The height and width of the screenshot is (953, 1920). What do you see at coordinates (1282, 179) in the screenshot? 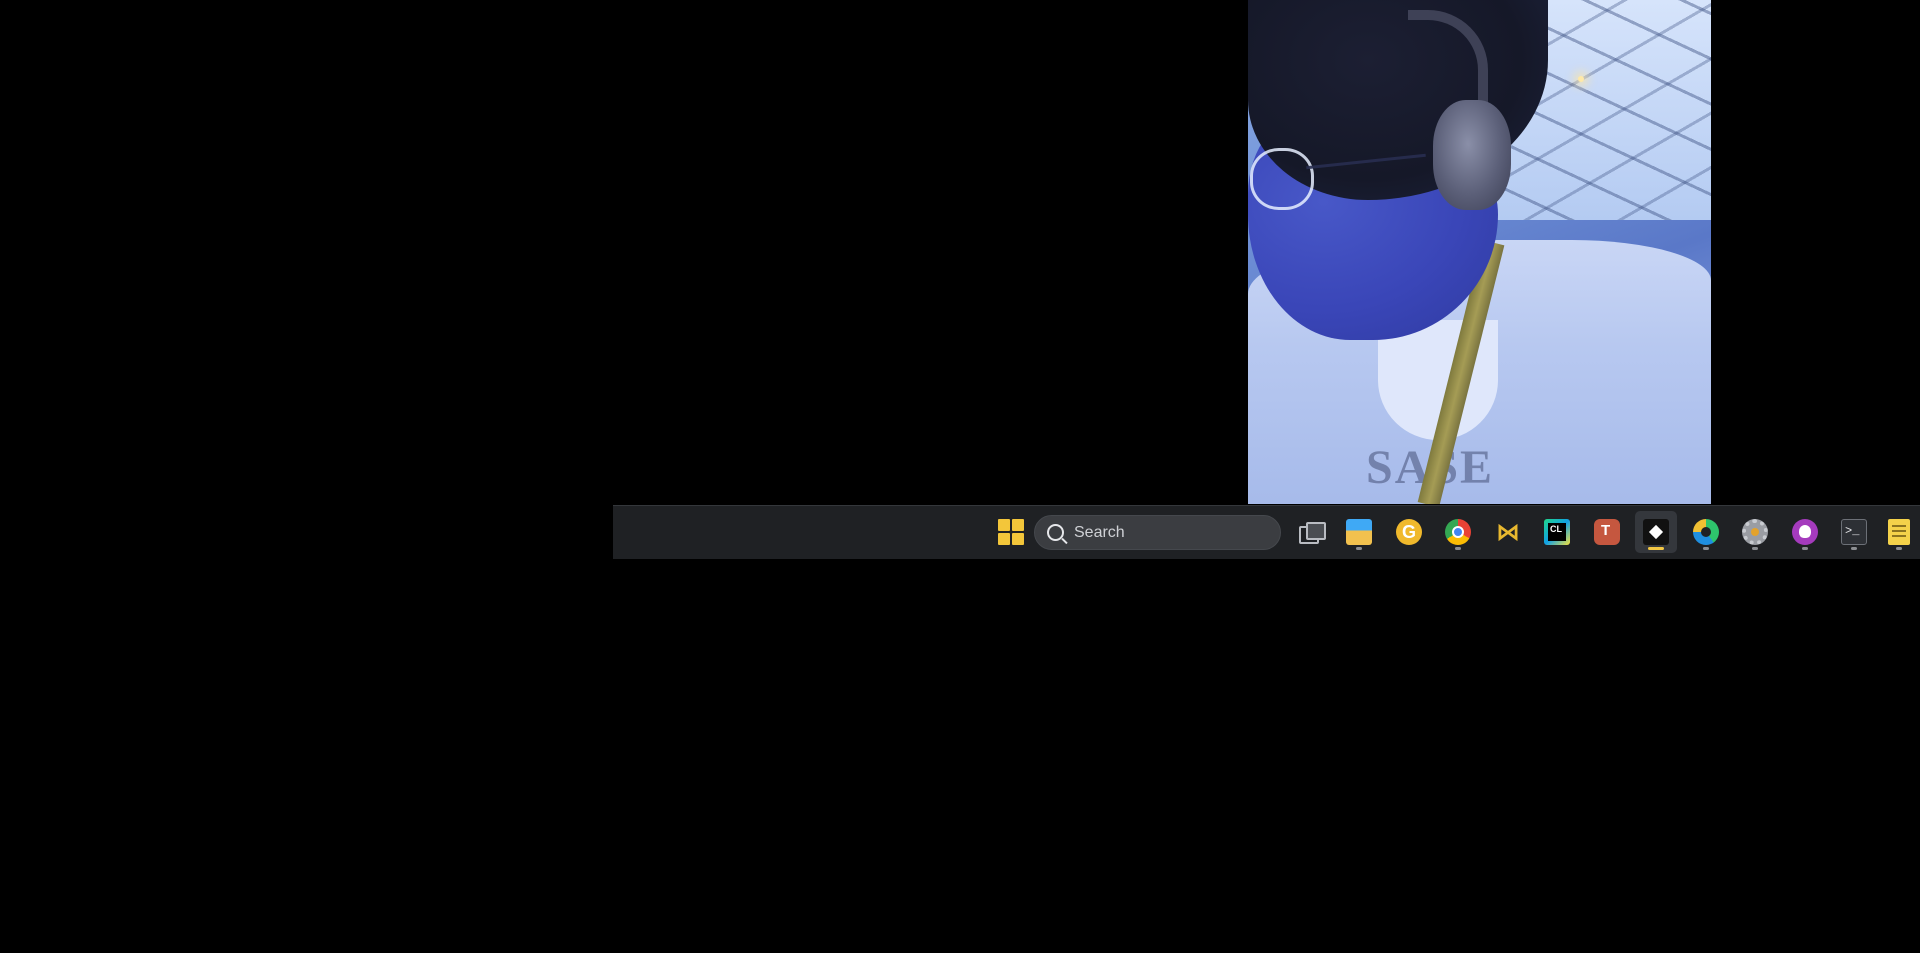
I see `person-glasses` at bounding box center [1282, 179].